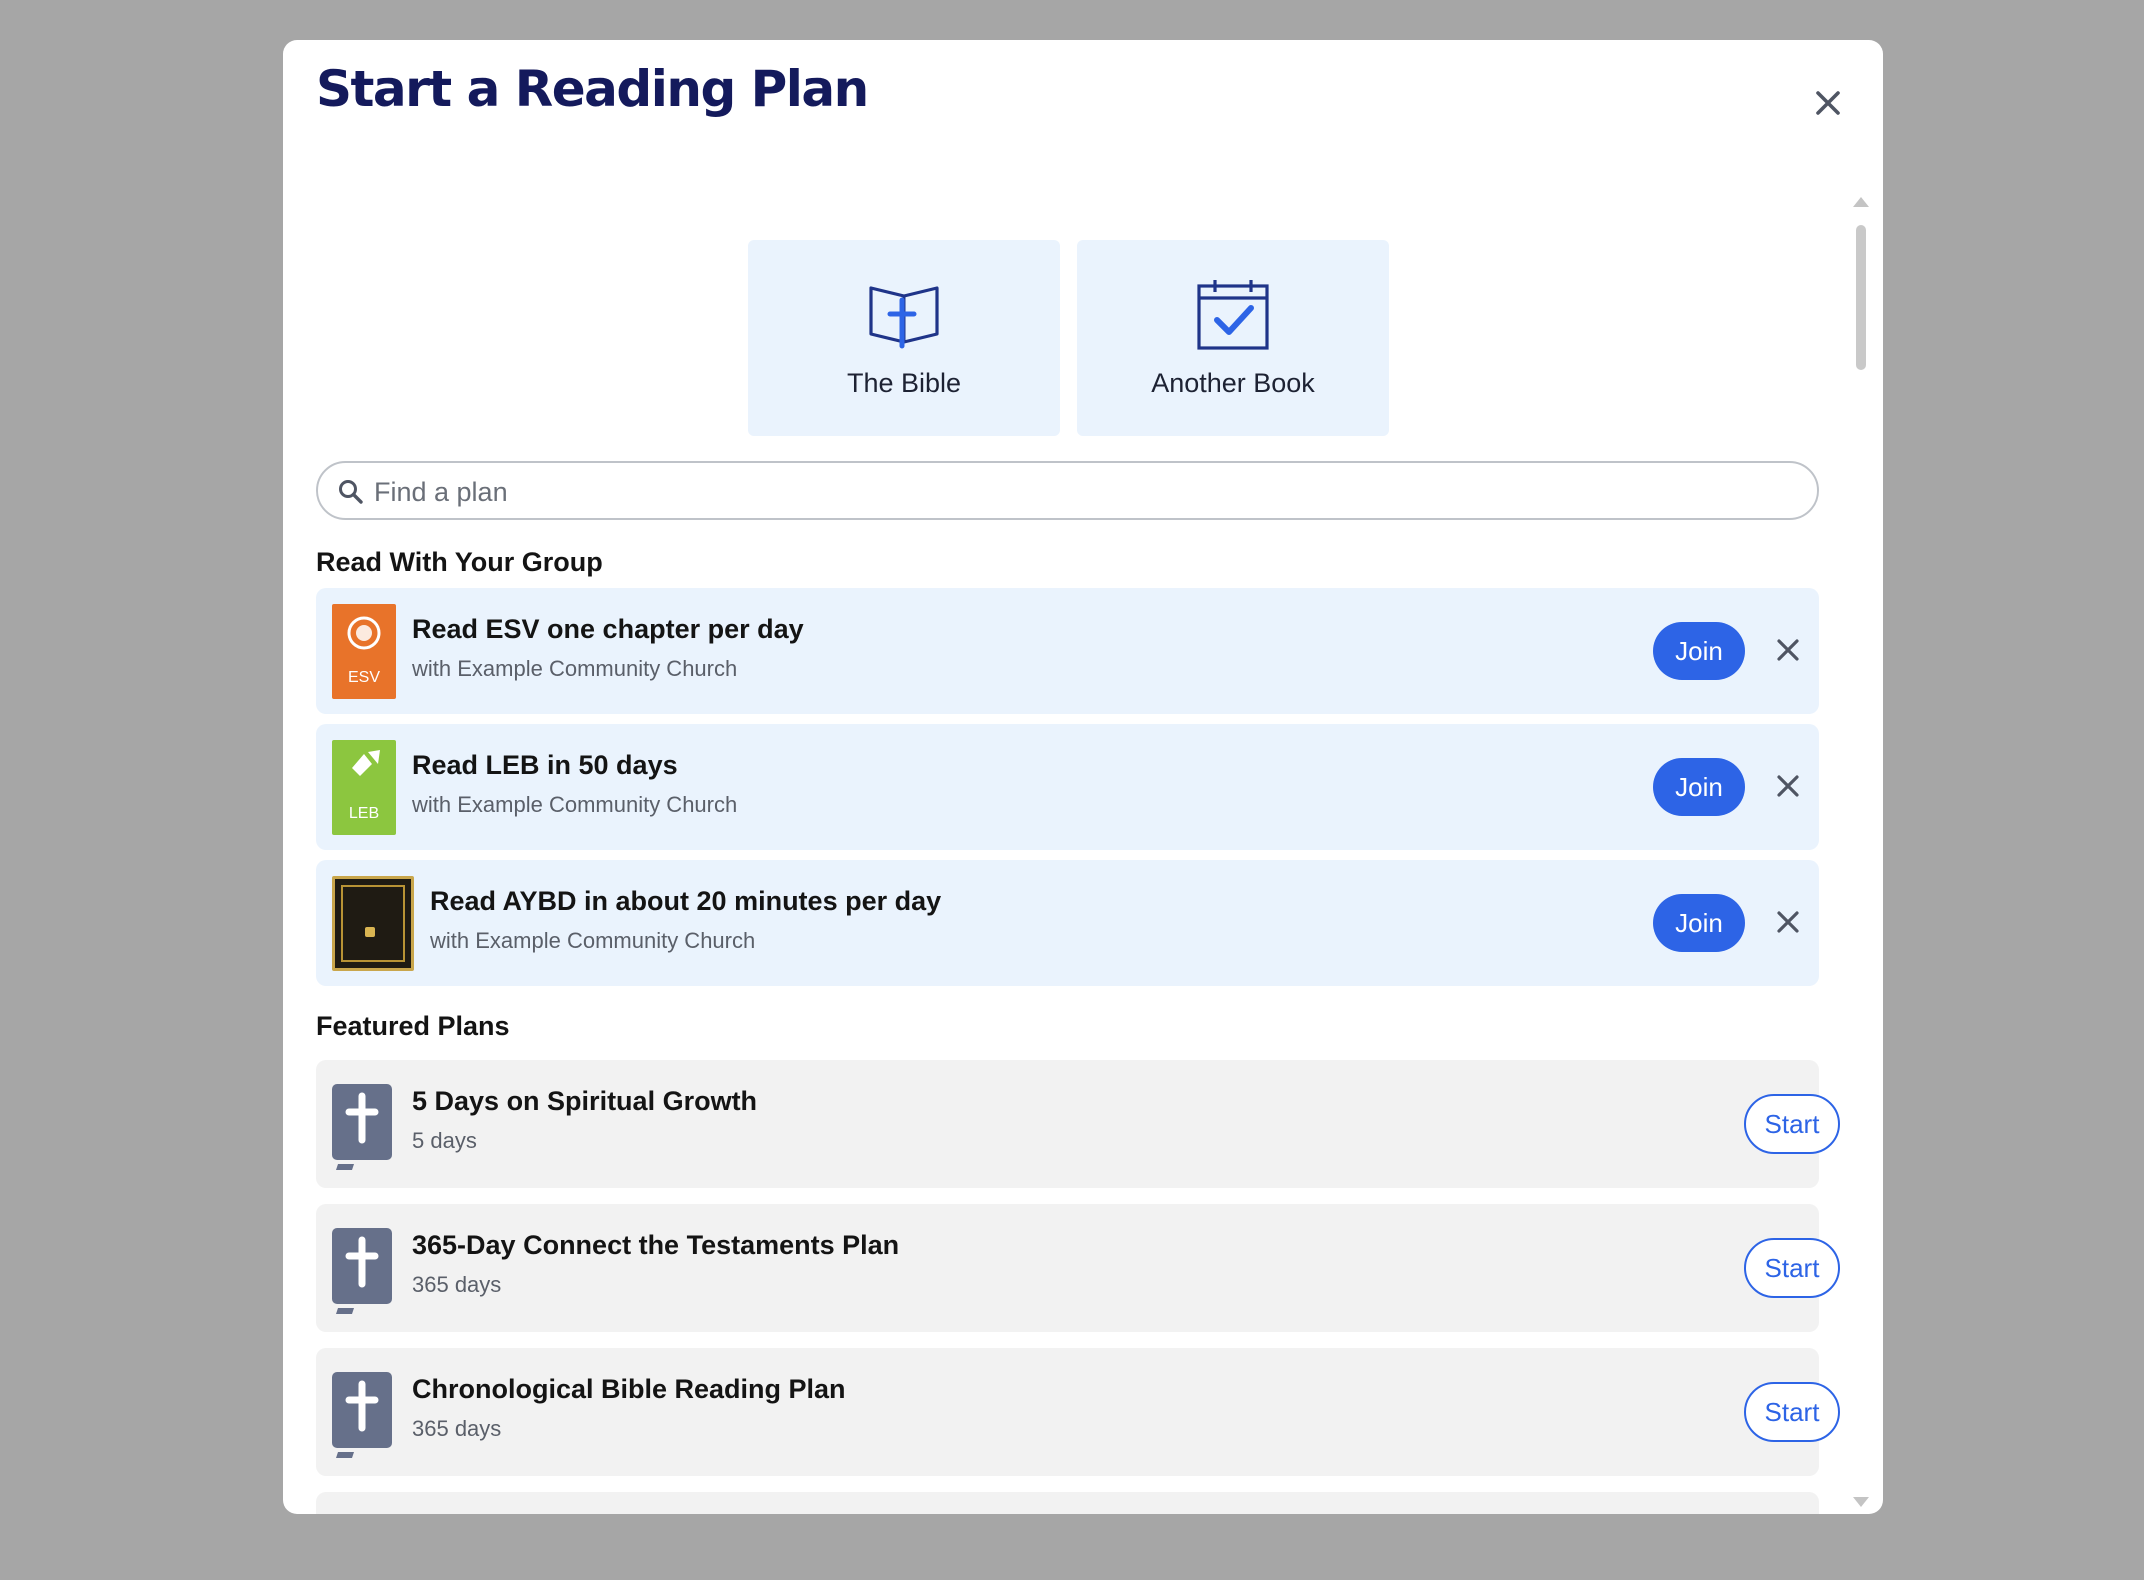 Image resolution: width=2144 pixels, height=1580 pixels. Describe the element at coordinates (1078, 1124) in the screenshot. I see `featured-plan-item: 5 Days on Spiritual Growth 5 days Start` at that location.